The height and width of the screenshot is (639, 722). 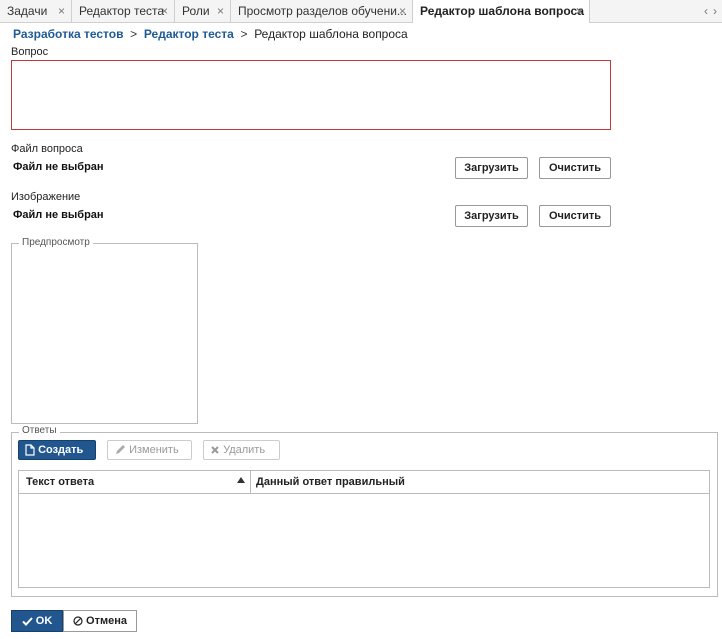 I want to click on column-divider, so click(x=250, y=482).